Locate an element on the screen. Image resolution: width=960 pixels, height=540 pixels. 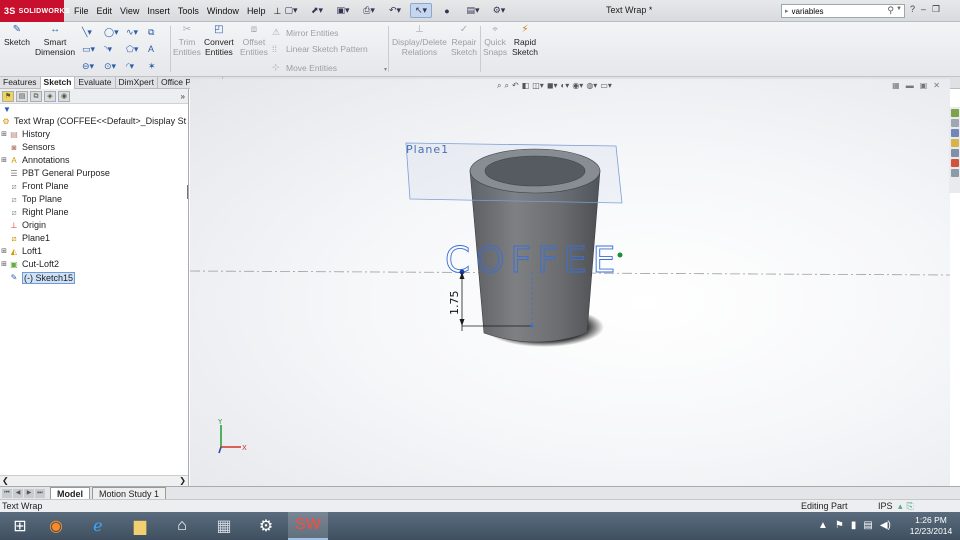
undo-icon: ↶▾ is located at coordinates (395, 10).